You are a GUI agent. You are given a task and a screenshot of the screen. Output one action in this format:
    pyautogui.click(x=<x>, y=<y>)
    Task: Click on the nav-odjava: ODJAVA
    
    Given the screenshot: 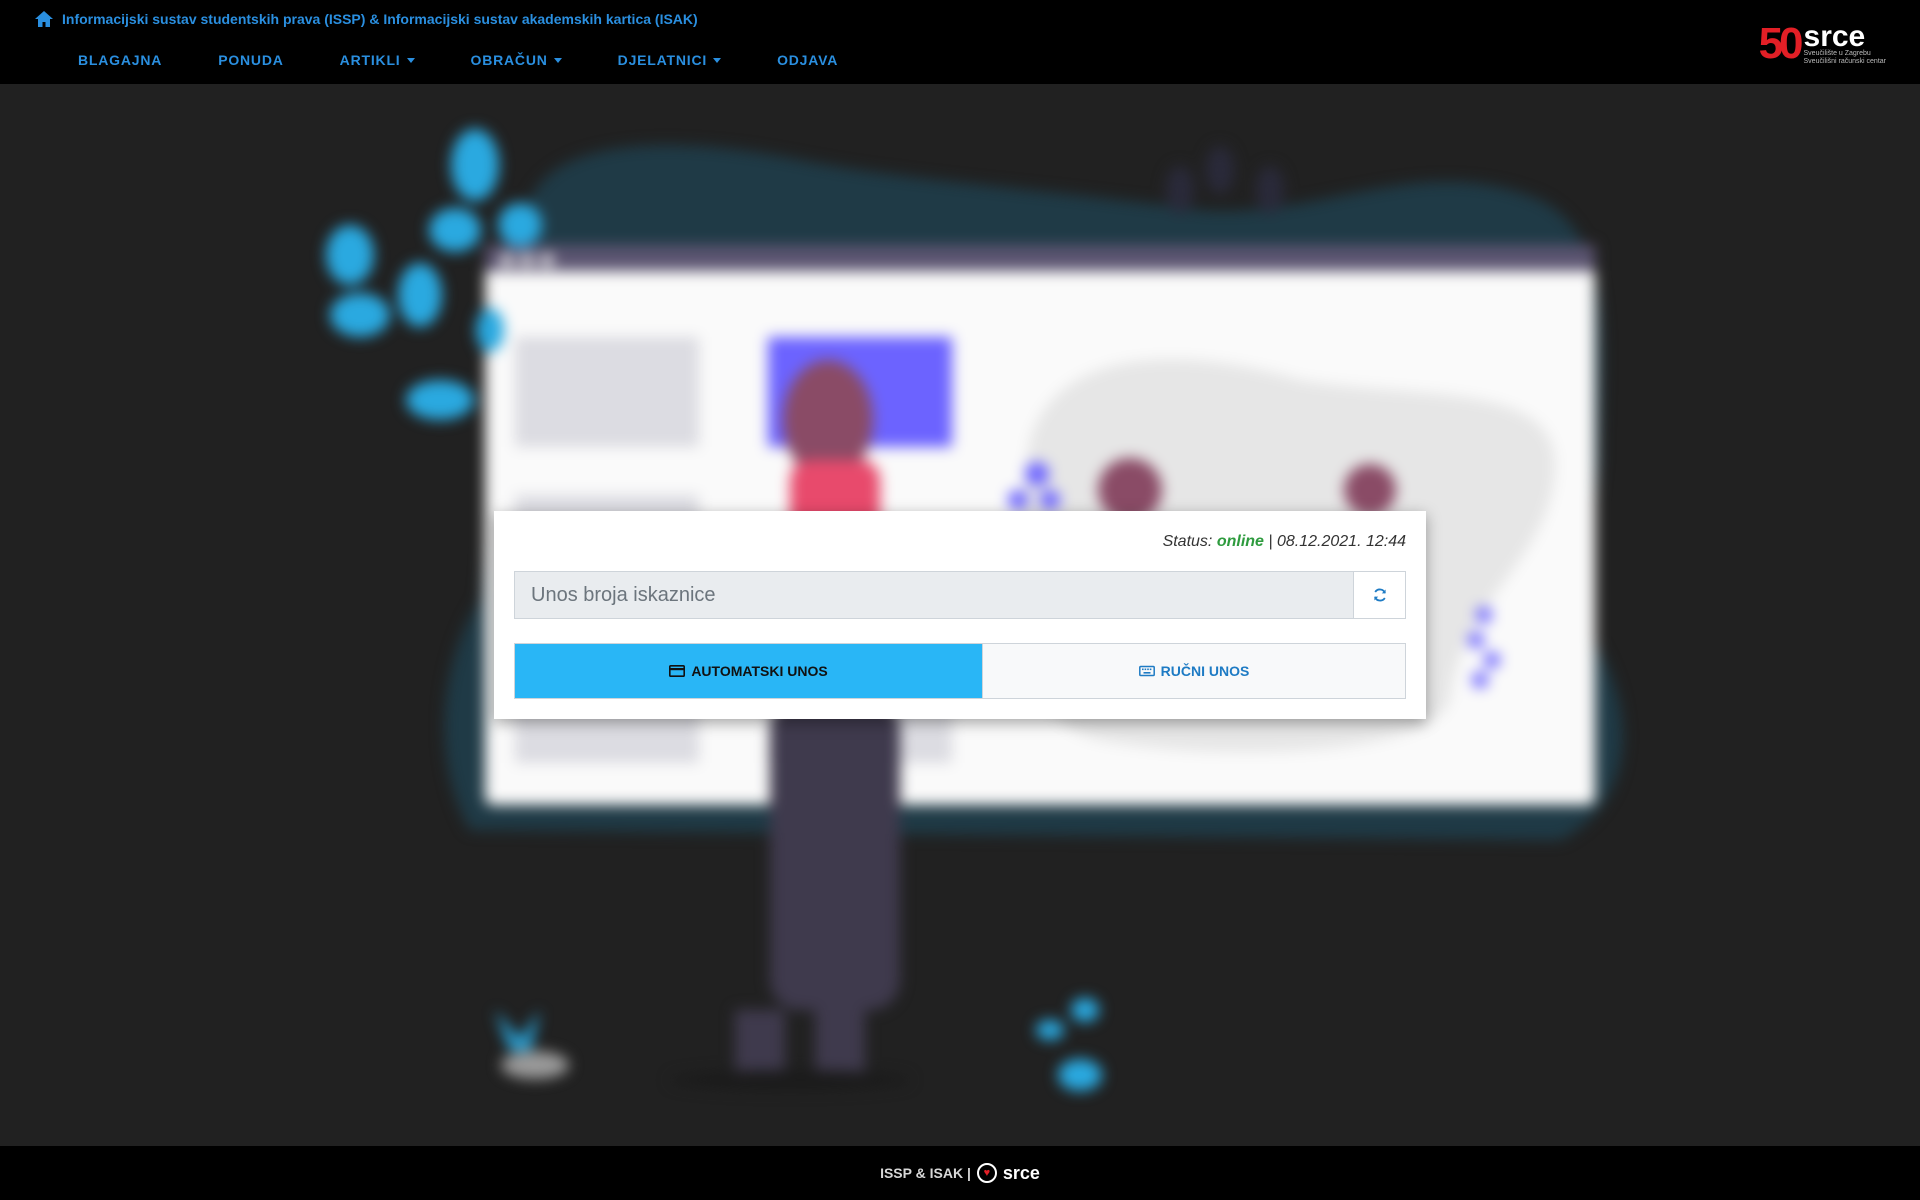 What is the action you would take?
    pyautogui.click(x=807, y=60)
    